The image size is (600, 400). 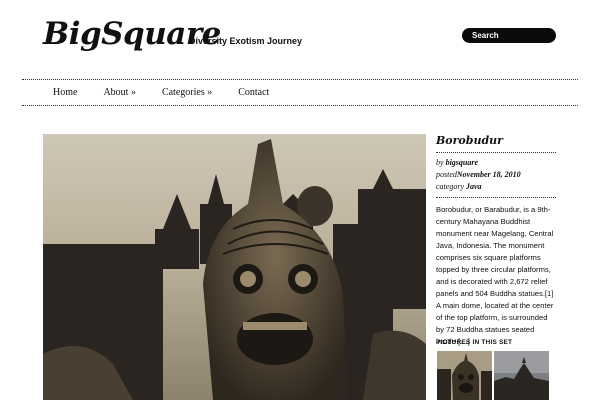 What do you see at coordinates (300, 92) in the screenshot?
I see `main-nav: Home About » Categories » Contact` at bounding box center [300, 92].